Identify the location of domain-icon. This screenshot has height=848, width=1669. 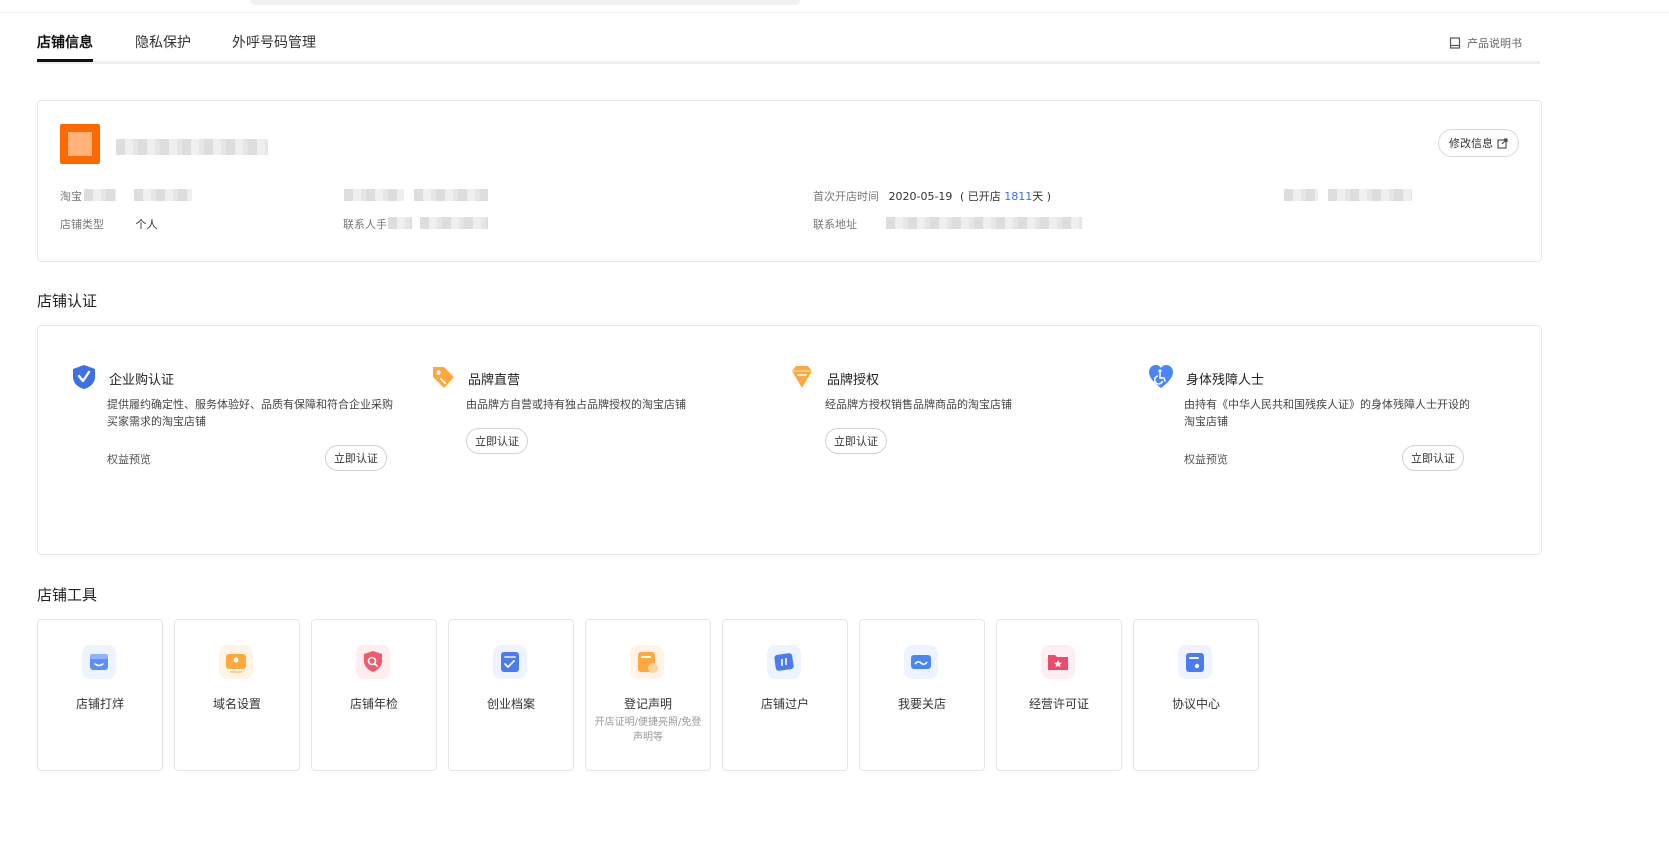
(236, 662).